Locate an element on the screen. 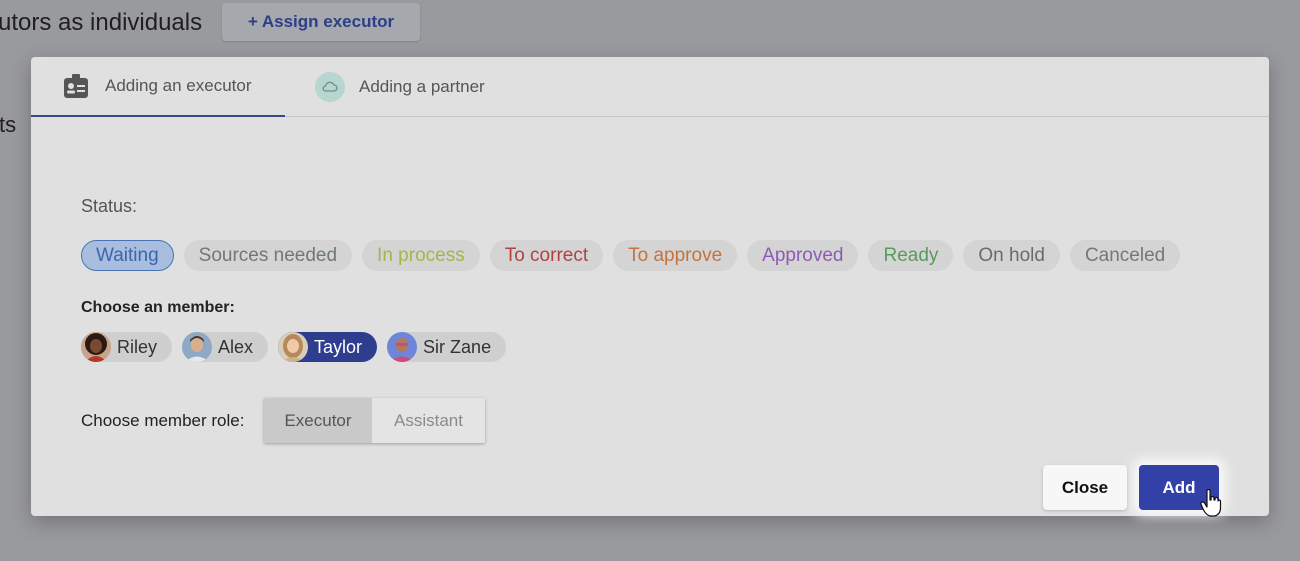 This screenshot has height=561, width=1300. member-label: Choose an member: is located at coordinates (158, 307).